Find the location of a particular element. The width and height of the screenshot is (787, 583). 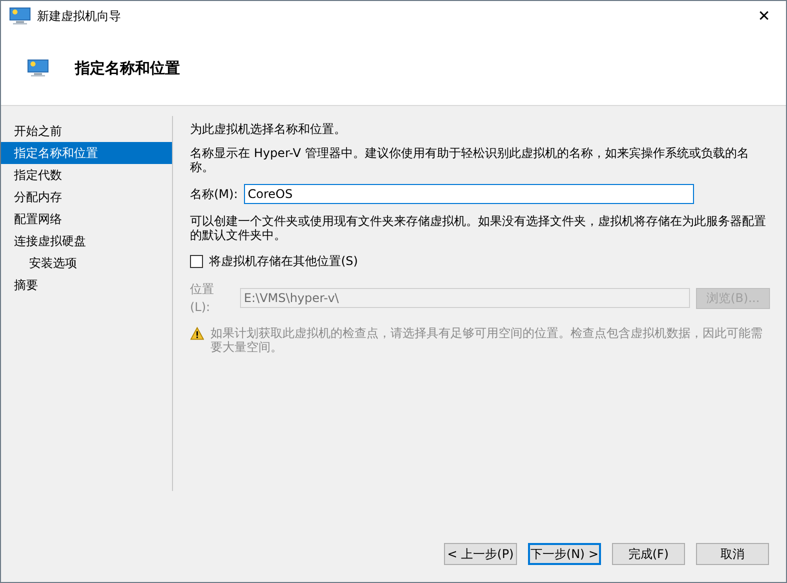

window-icon is located at coordinates (20, 16).